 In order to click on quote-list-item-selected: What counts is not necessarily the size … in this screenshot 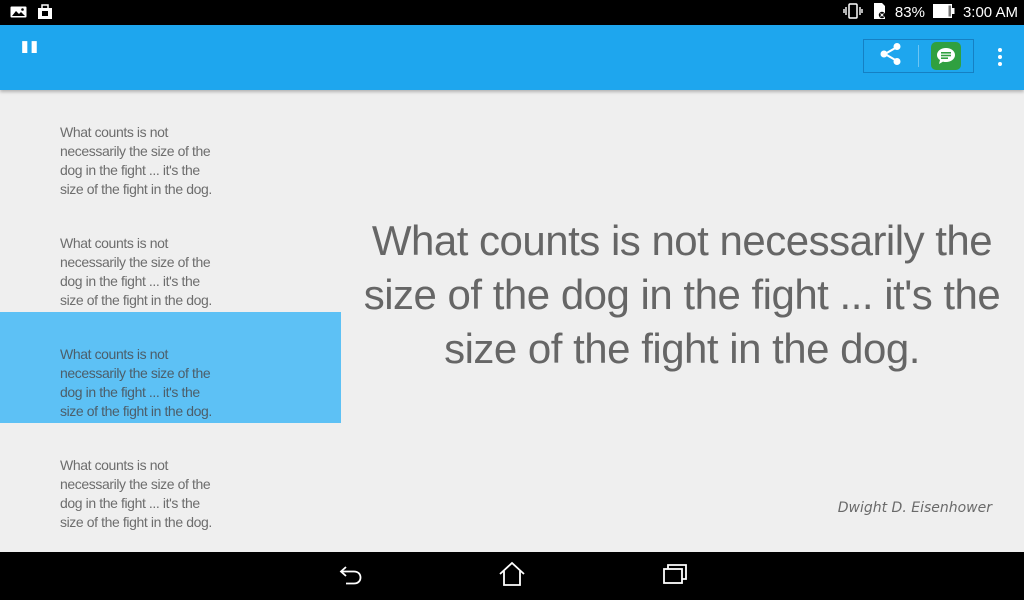, I will do `click(170, 367)`.